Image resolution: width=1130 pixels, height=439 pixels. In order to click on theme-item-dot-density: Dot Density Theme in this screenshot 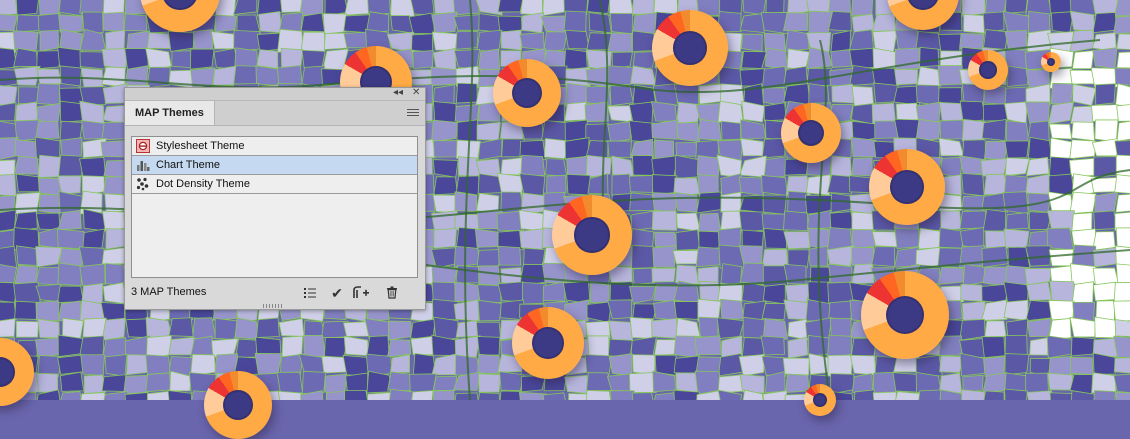, I will do `click(274, 184)`.